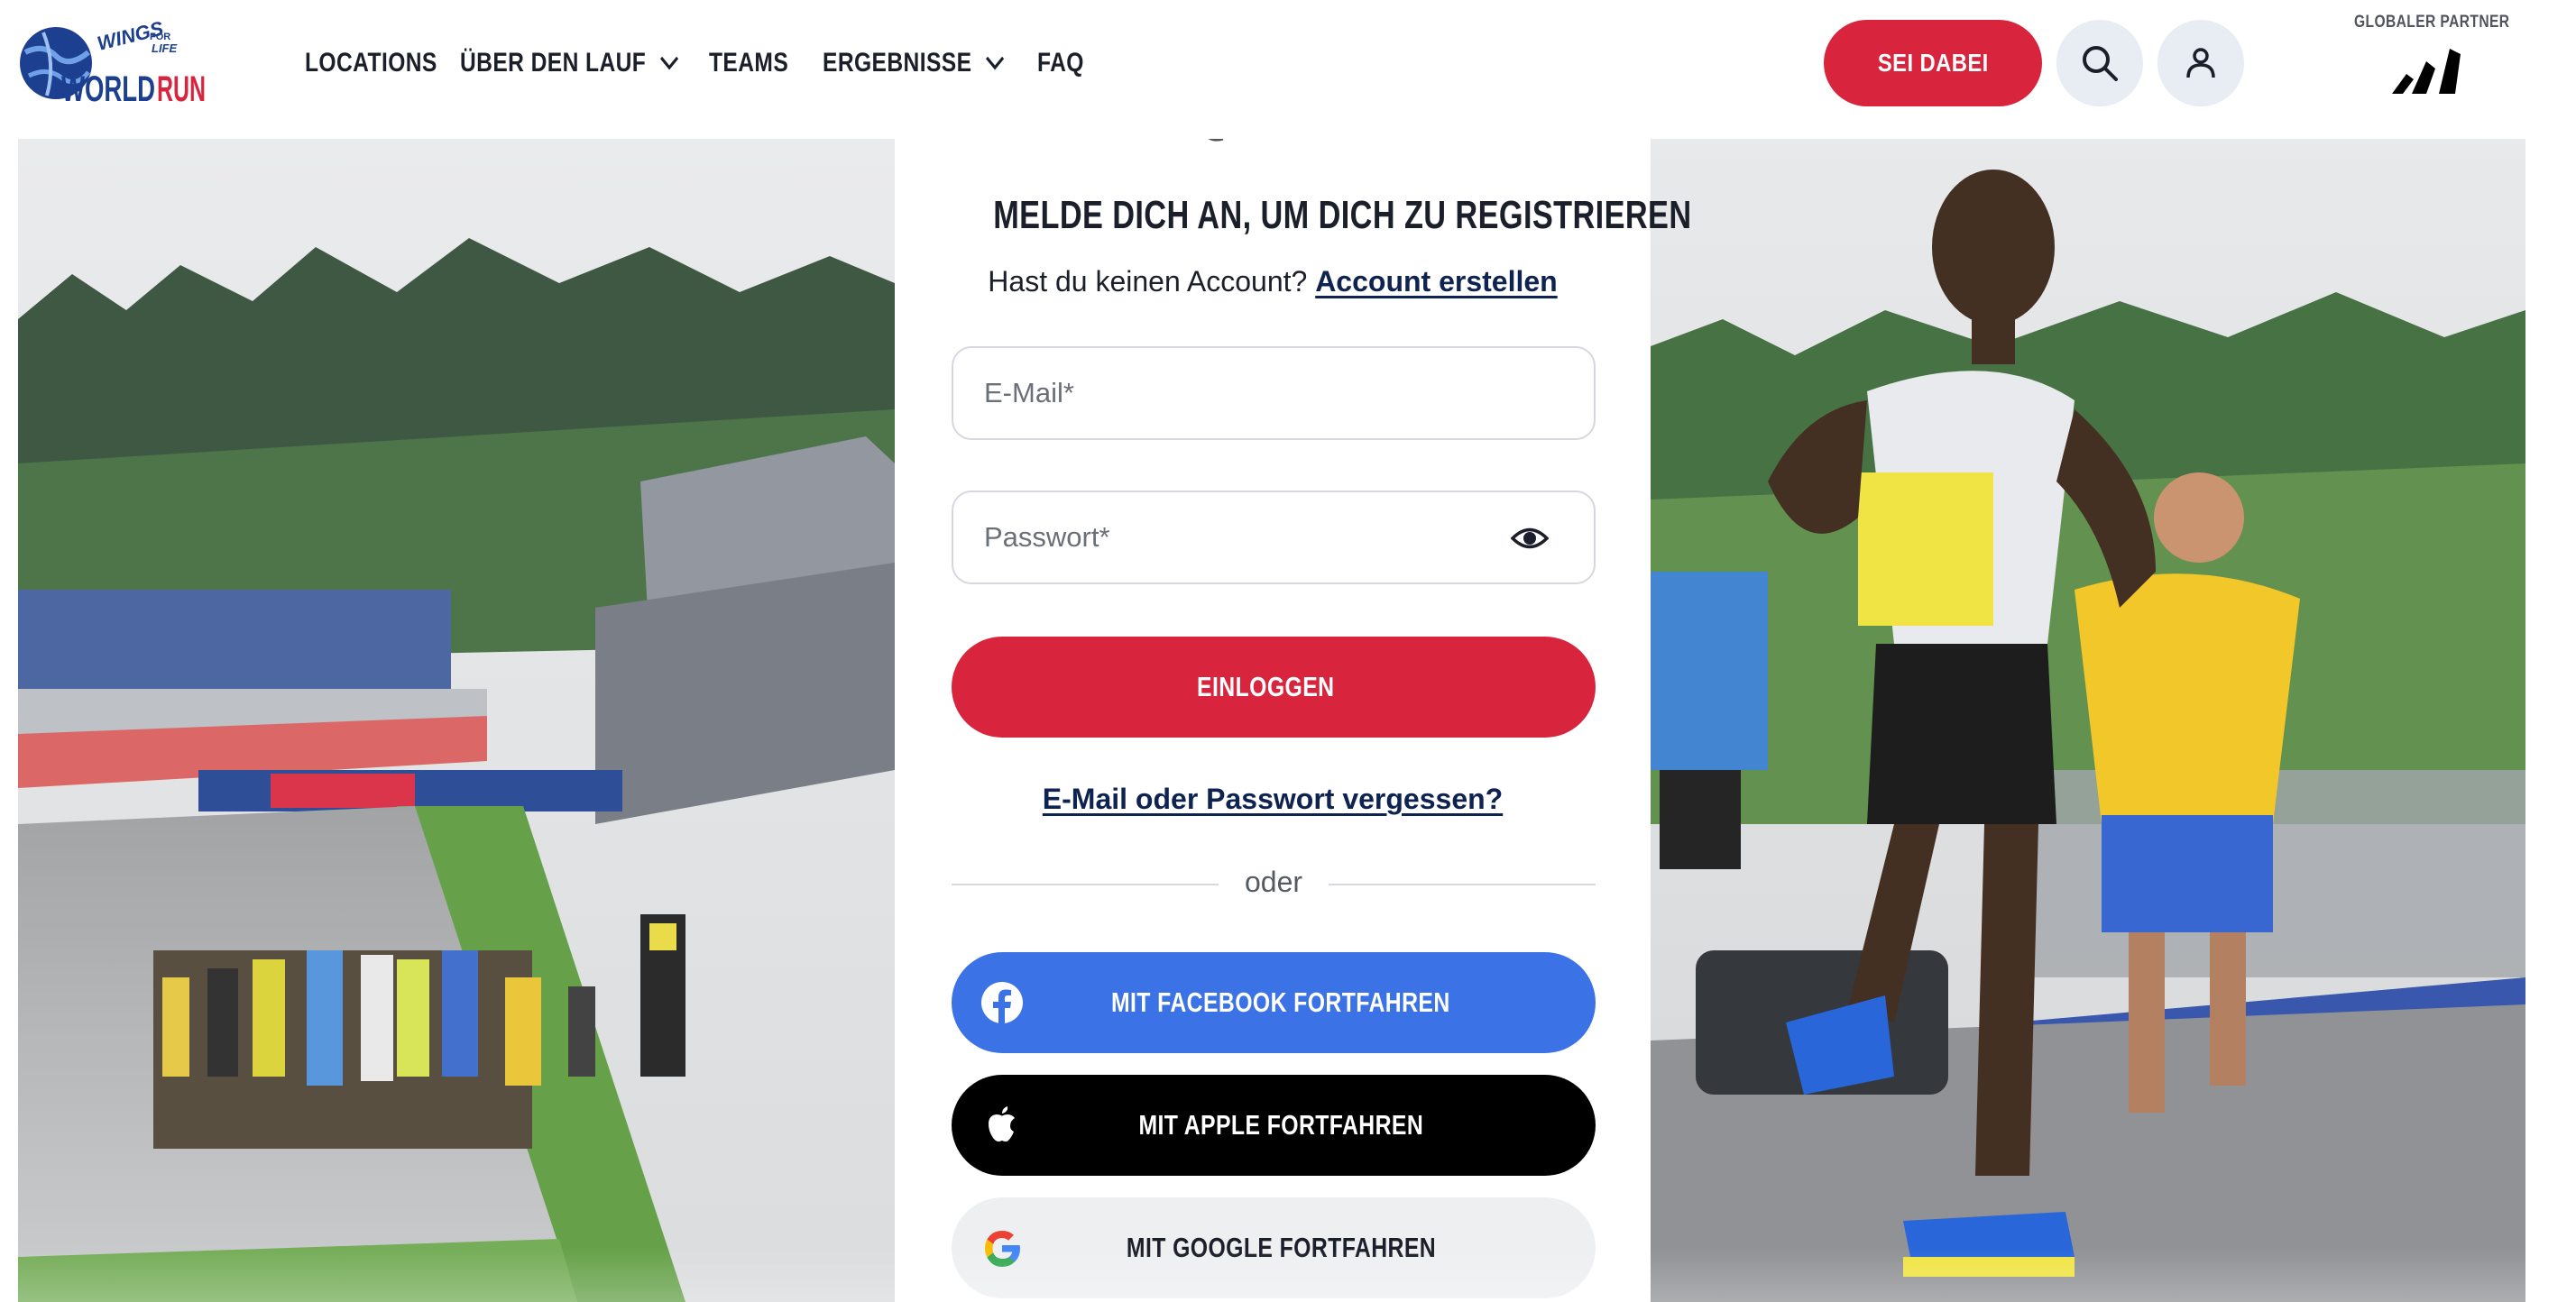  What do you see at coordinates (112, 63) in the screenshot?
I see `wings-for-life-world-run-logo: WINGS FOR LIFE WORLD RUN` at bounding box center [112, 63].